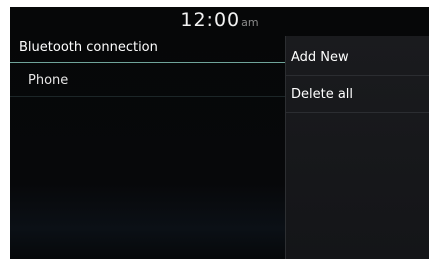 This screenshot has width=429, height=259. What do you see at coordinates (357, 94) in the screenshot?
I see `delete-all-button: Delete all` at bounding box center [357, 94].